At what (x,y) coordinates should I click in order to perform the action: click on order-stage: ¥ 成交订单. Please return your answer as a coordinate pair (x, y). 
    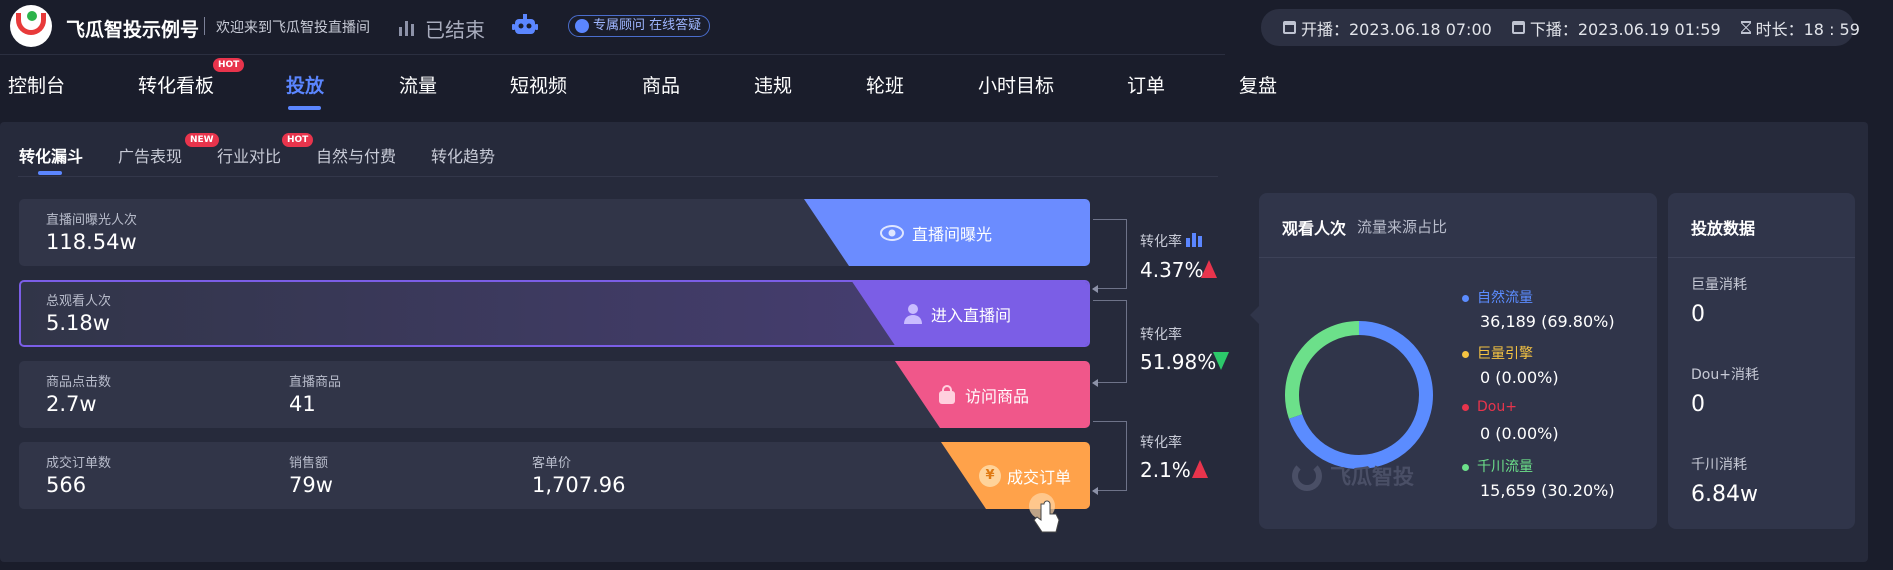
    Looking at the image, I should click on (1015, 475).